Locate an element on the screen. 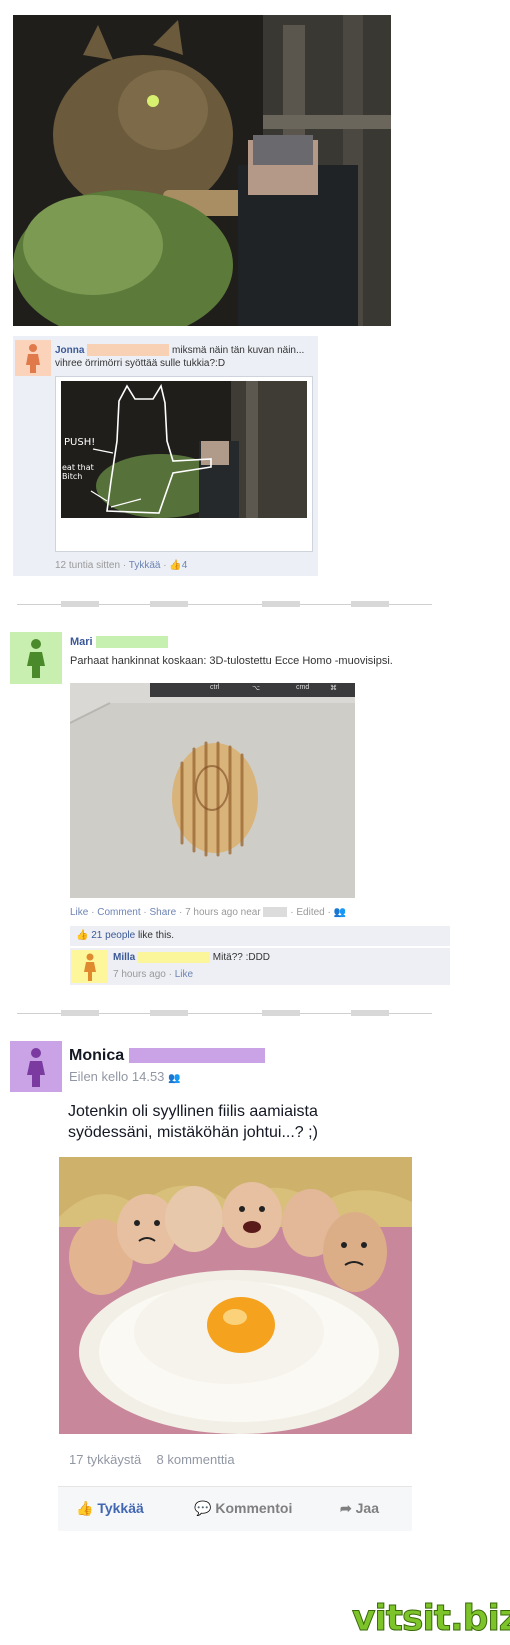  share-arrow-icon: ➦ is located at coordinates (346, 1508).